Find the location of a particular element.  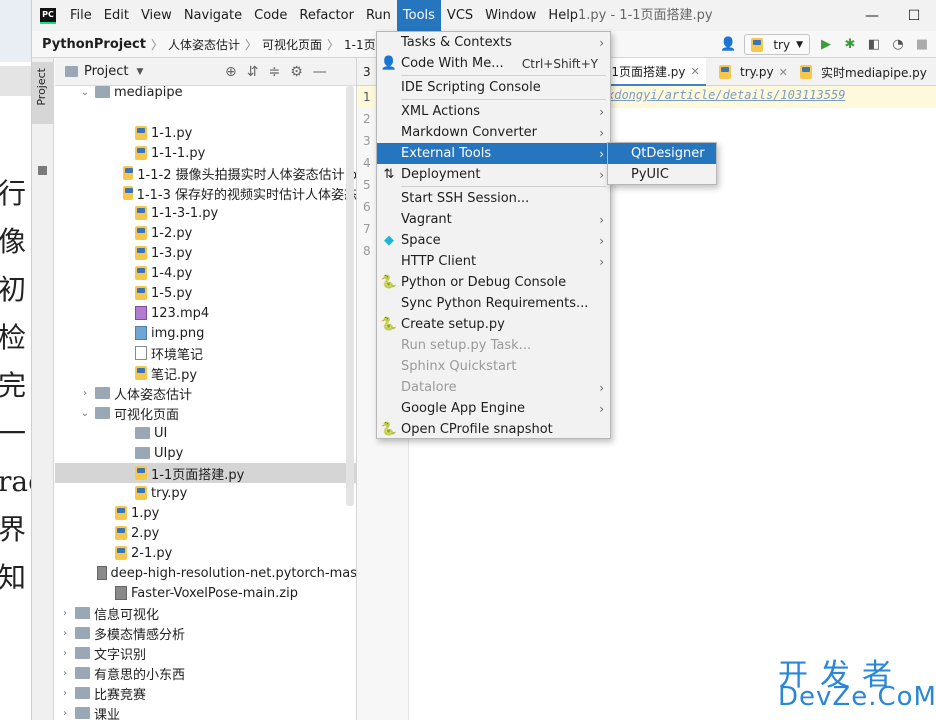

menu-item-code-with-me: 👤 Code With Me... Ctrl+Shift+Y is located at coordinates (493, 63).